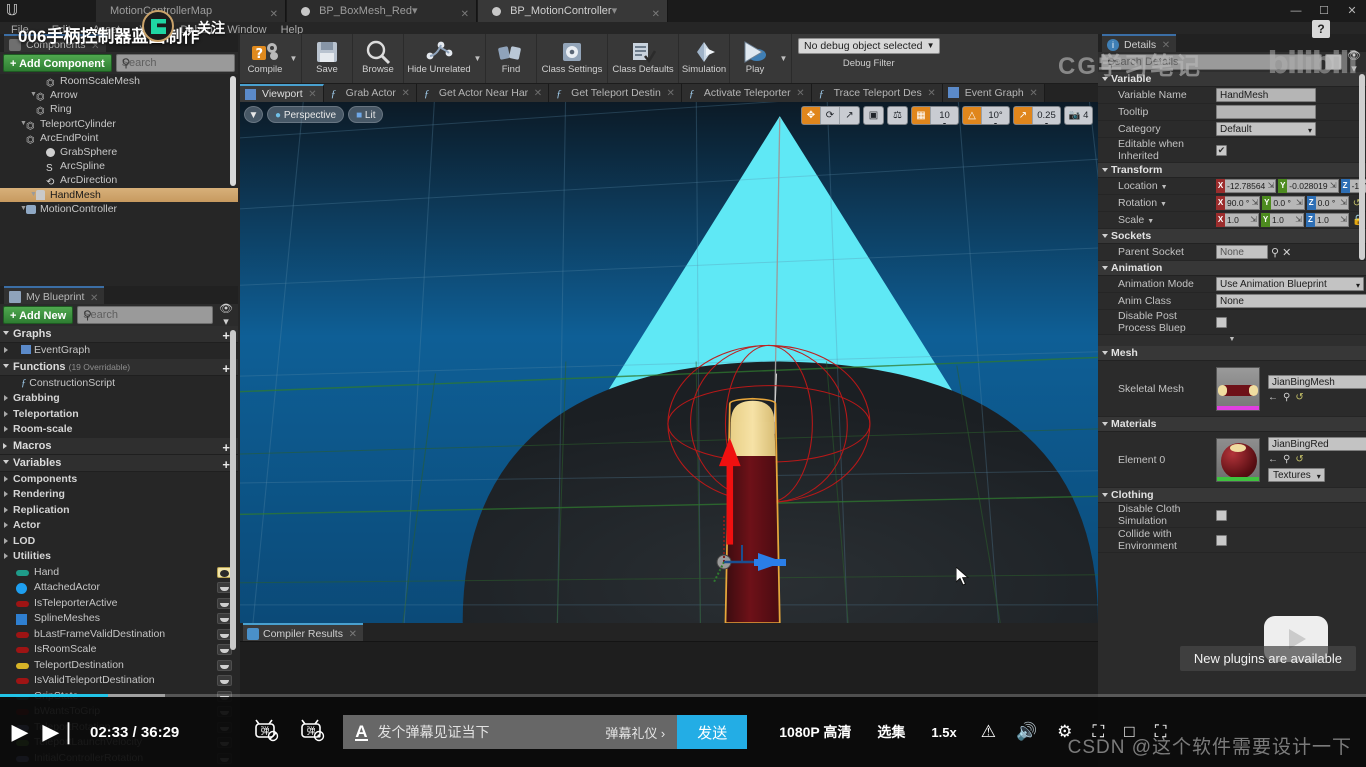 The width and height of the screenshot is (1366, 767). I want to click on debug-object-select: No debug object selected ▼, so click(869, 46).